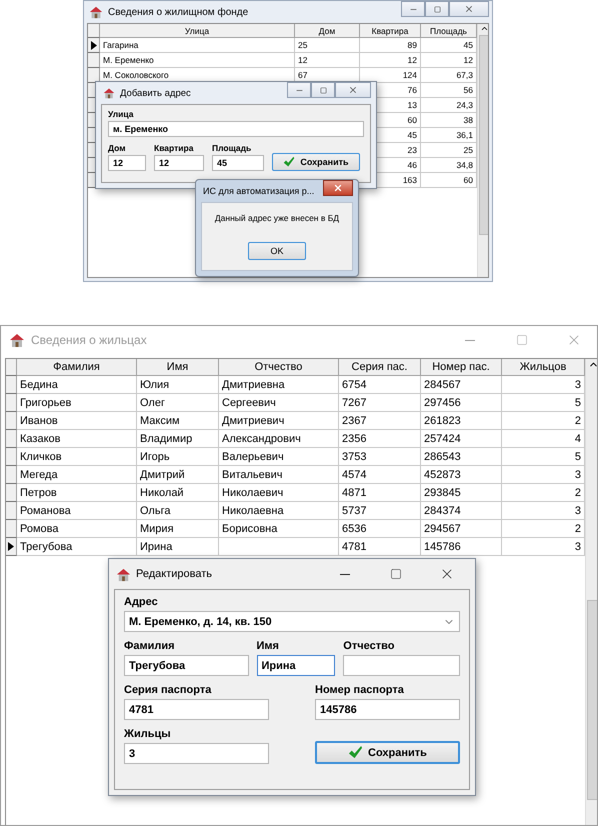 This screenshot has height=826, width=598. Describe the element at coordinates (178, 367) in the screenshot. I see `column-header: Имя` at that location.